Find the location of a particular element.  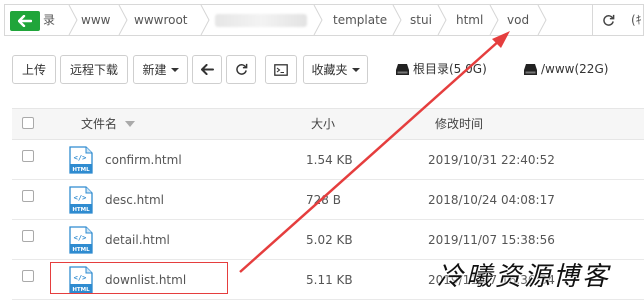

back-button is located at coordinates (25, 21).